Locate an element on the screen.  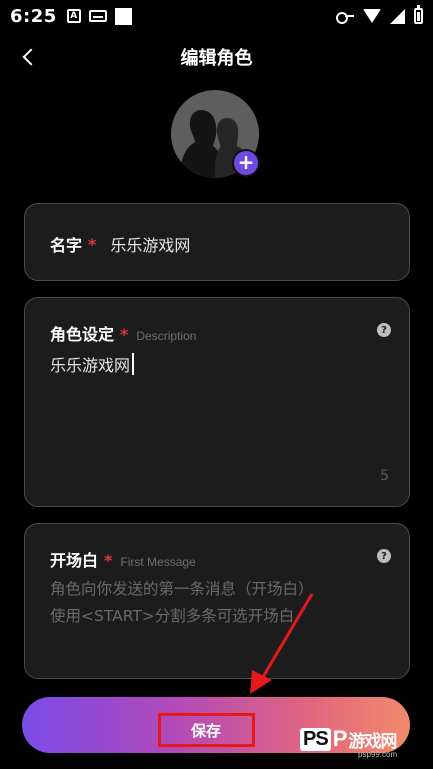
annotation-arrow is located at coordinates (282, 643).